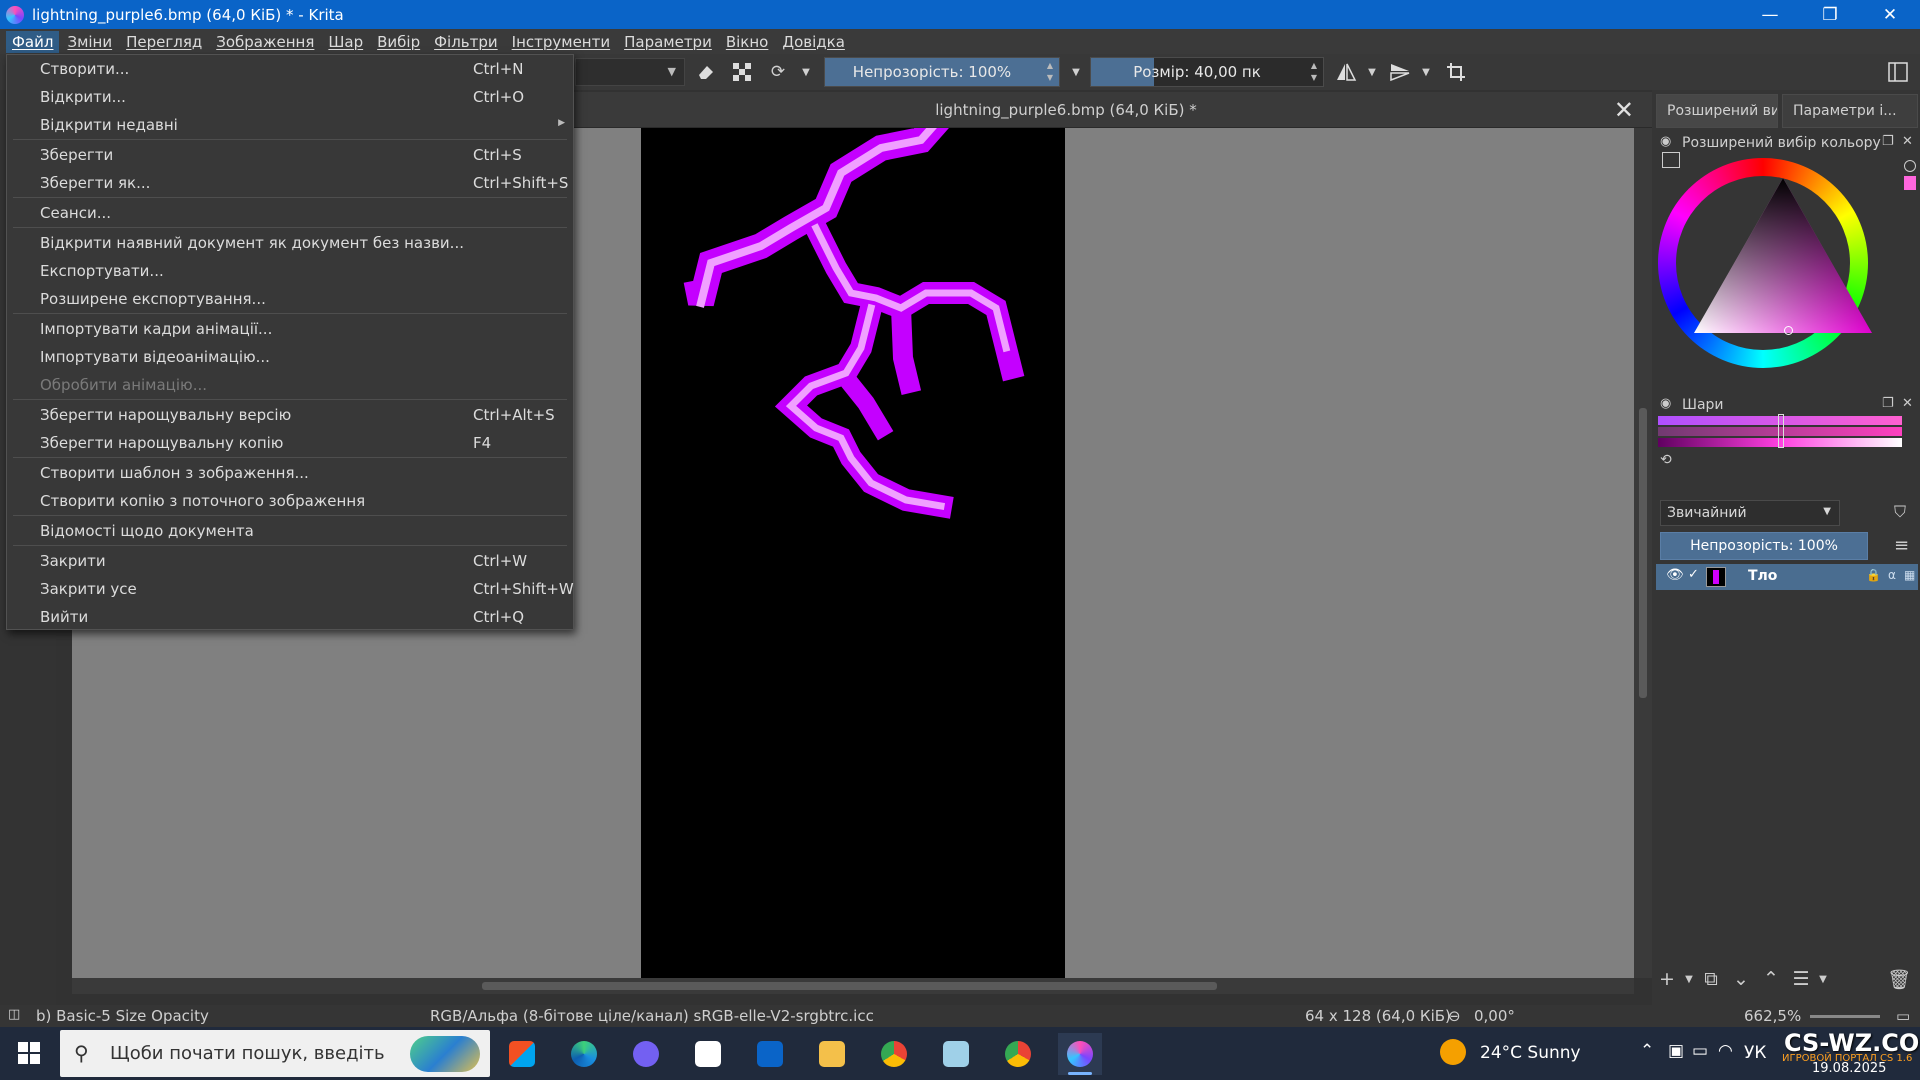 The height and width of the screenshot is (1080, 1920). Describe the element at coordinates (1018, 1054) in the screenshot. I see `chrome-profile-icon` at that location.